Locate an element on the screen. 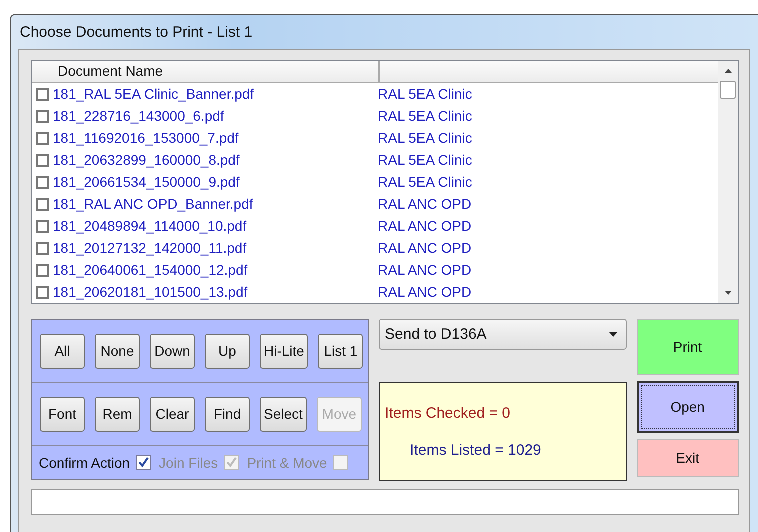 This screenshot has height=532, width=758. tool-button: Hi-Lite is located at coordinates (284, 351).